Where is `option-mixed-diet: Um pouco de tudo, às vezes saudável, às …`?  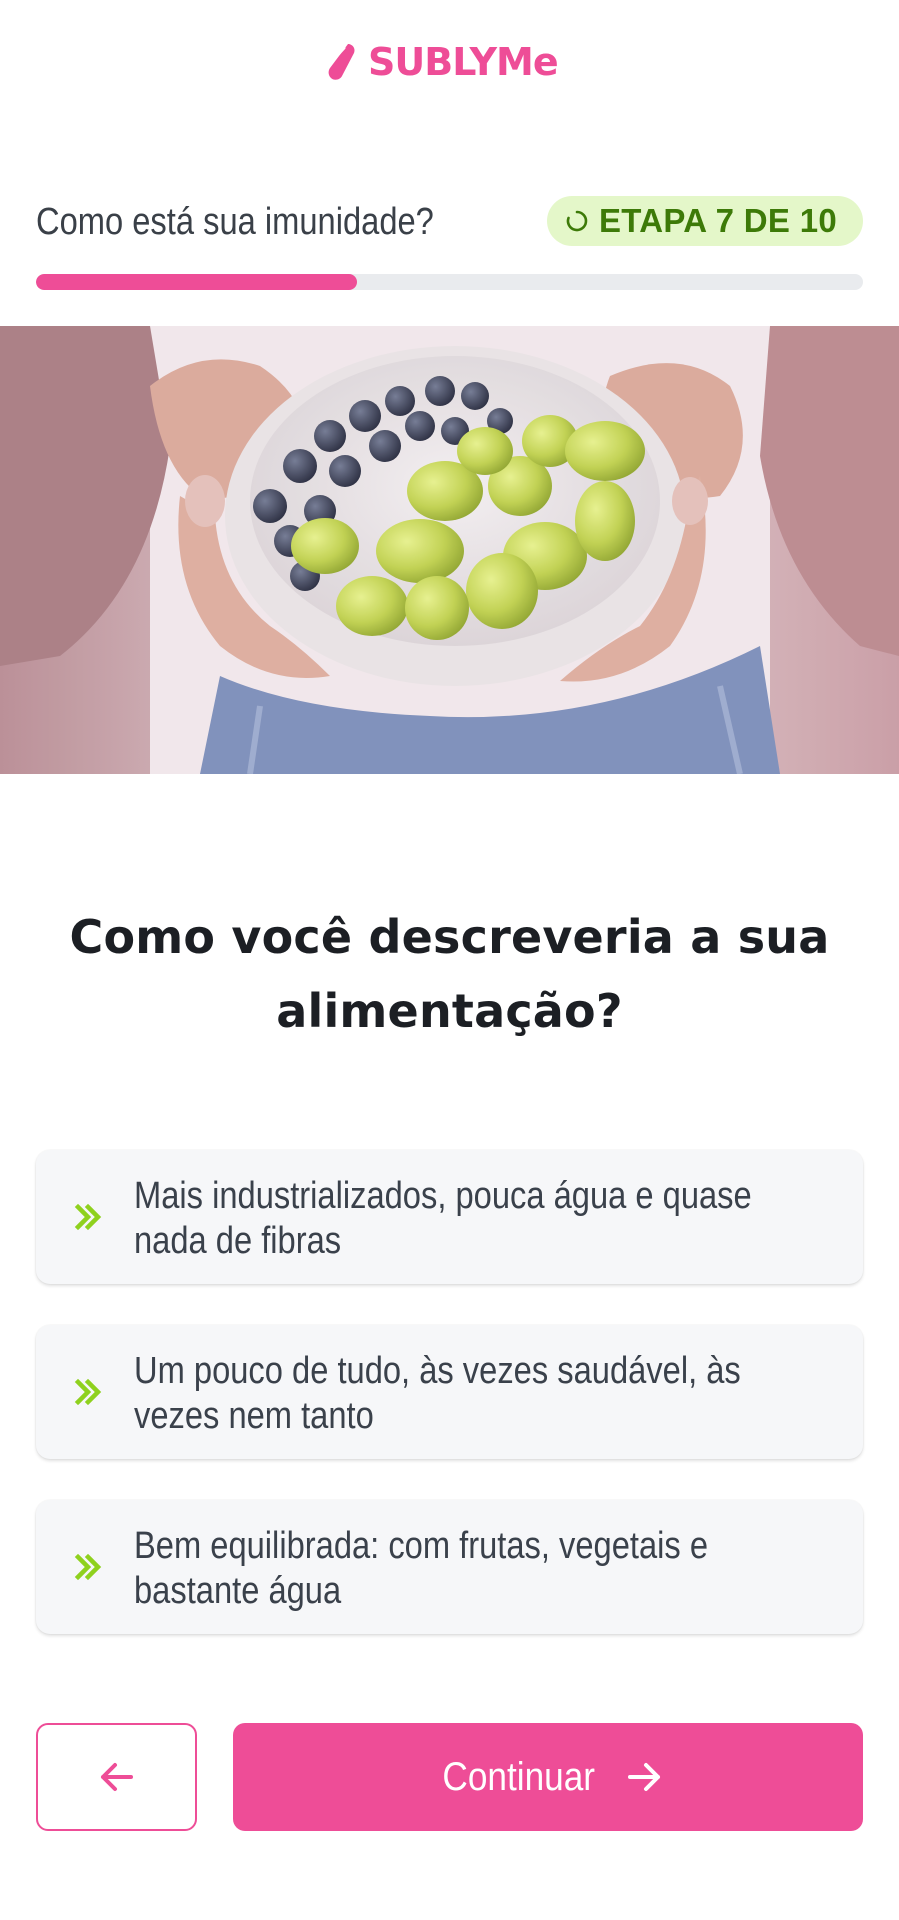
option-mixed-diet: Um pouco de tudo, às vezes saudável, às … is located at coordinates (449, 1392).